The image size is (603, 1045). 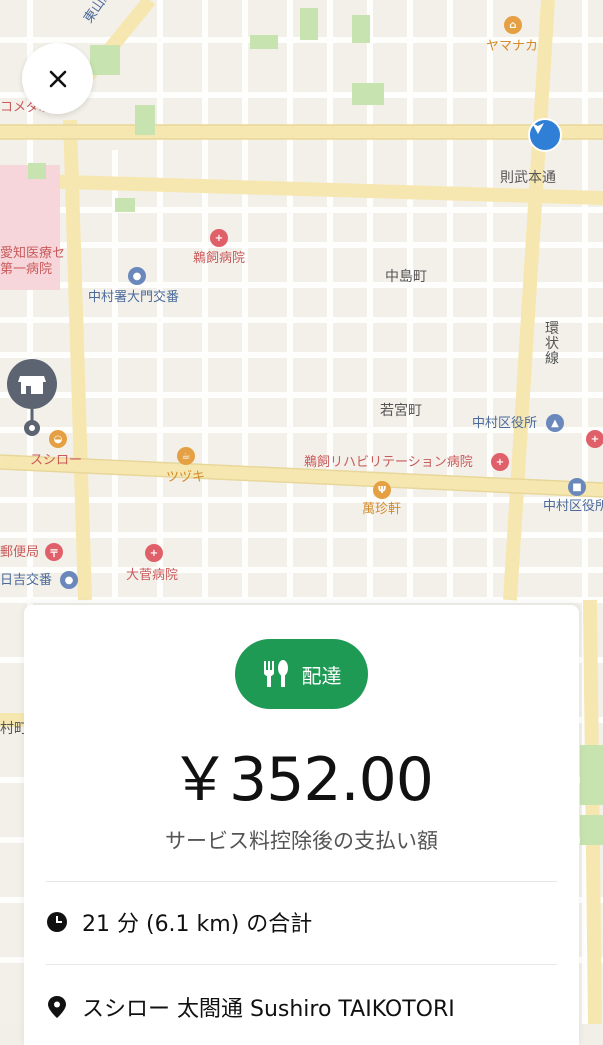 What do you see at coordinates (406, 277) in the screenshot?
I see `map-label-nakajima: 中島町` at bounding box center [406, 277].